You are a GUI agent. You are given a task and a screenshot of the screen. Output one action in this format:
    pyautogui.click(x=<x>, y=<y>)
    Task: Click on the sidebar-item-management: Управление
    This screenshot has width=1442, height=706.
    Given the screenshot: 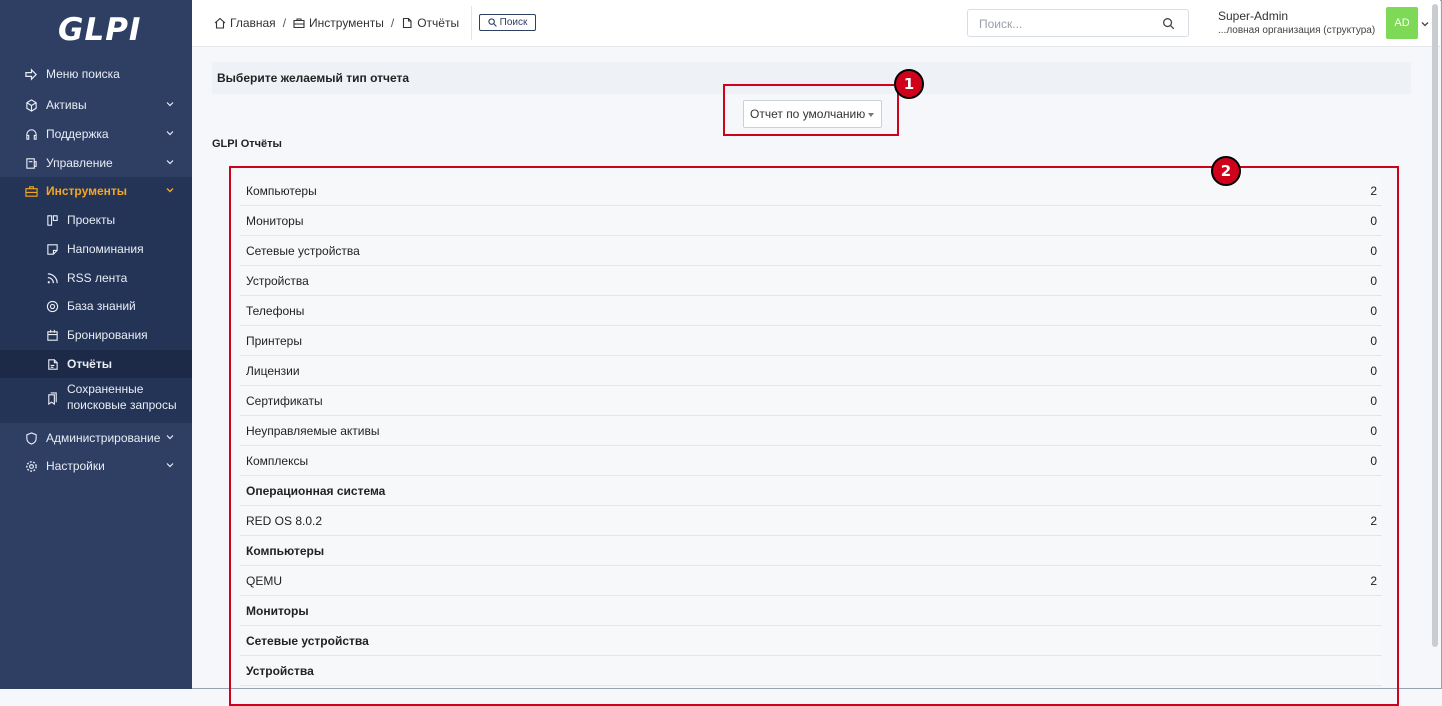 What is the action you would take?
    pyautogui.click(x=96, y=163)
    